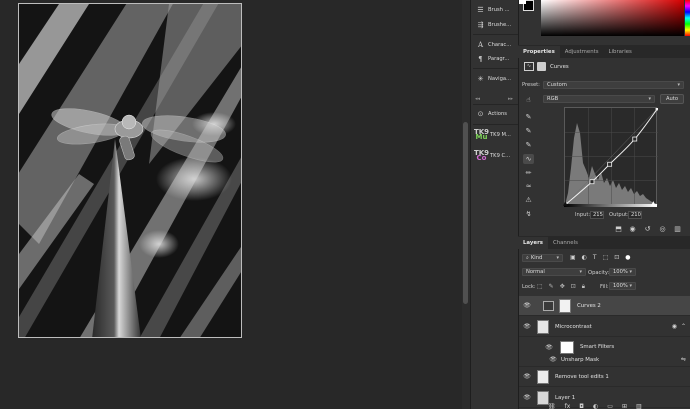 The width and height of the screenshot is (690, 409). What do you see at coordinates (559, 67) in the screenshot?
I see `adjustment-title: Curves` at bounding box center [559, 67].